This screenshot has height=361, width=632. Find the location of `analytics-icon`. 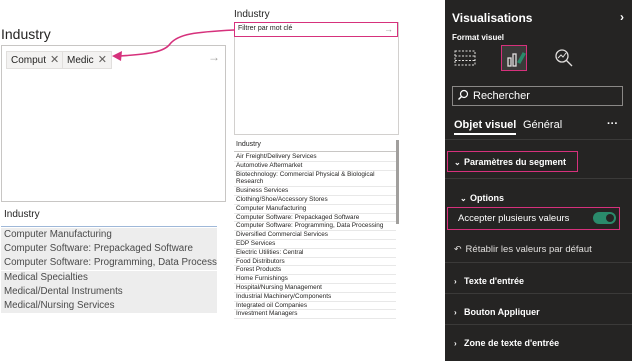

analytics-icon is located at coordinates (564, 58).